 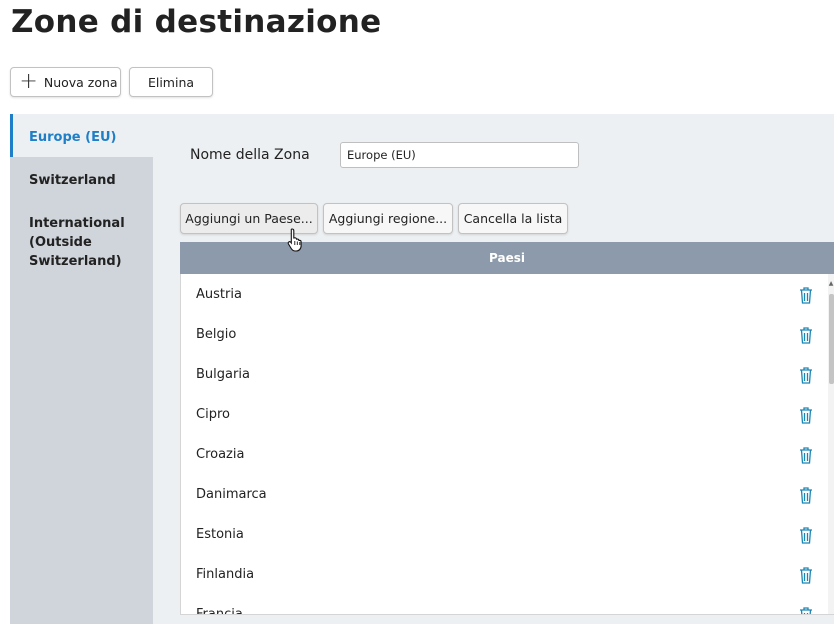 I want to click on list-item: Finlandia, so click(x=507, y=574).